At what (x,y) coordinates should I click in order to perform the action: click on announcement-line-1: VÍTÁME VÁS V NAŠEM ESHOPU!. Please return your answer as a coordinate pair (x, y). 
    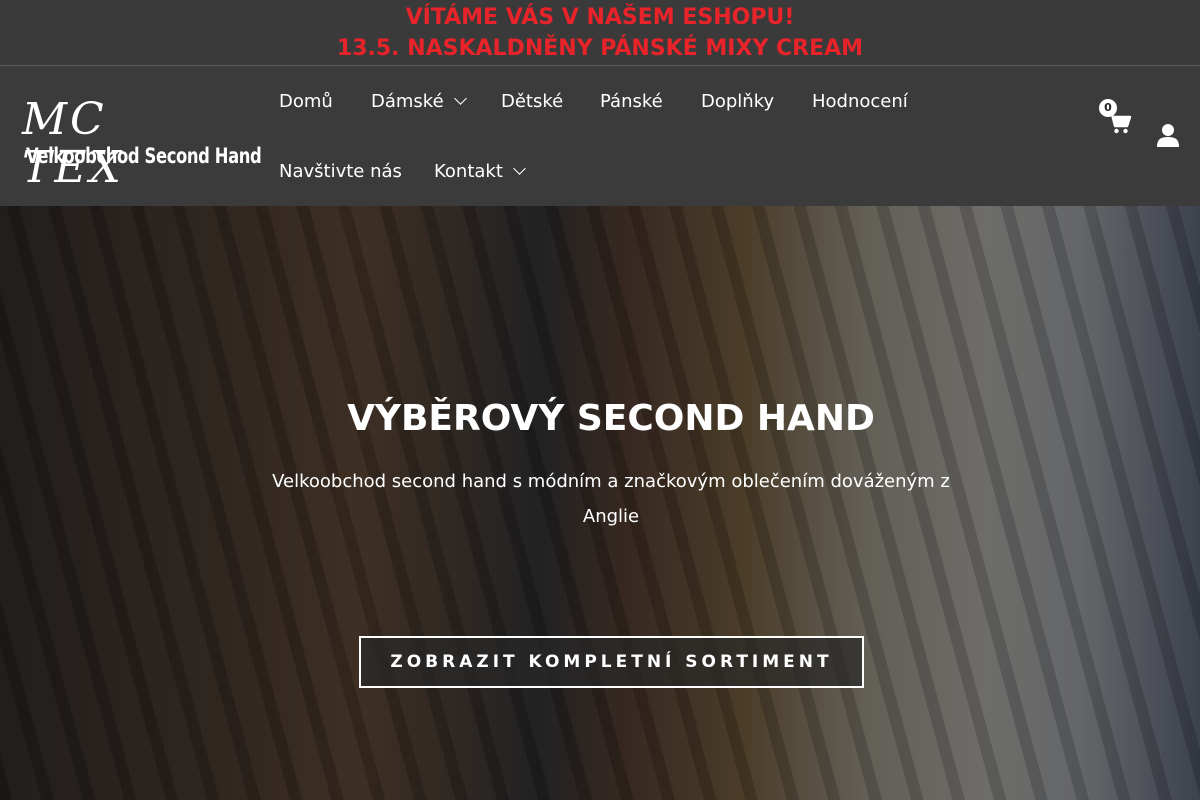
    Looking at the image, I should click on (600, 17).